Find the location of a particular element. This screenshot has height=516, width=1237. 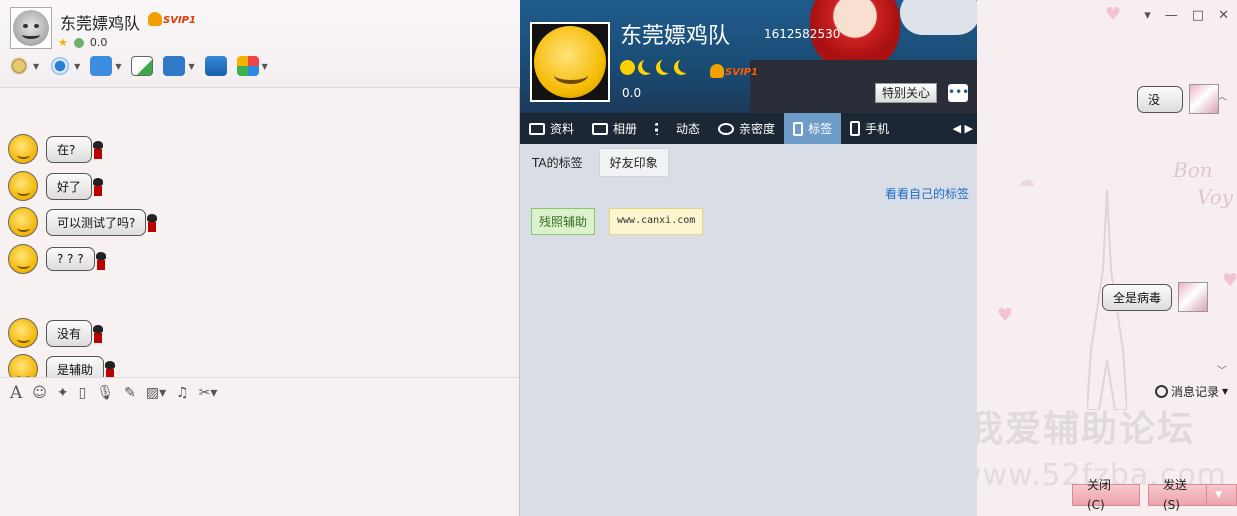

tag-chip: 残照辅助 is located at coordinates (563, 221).